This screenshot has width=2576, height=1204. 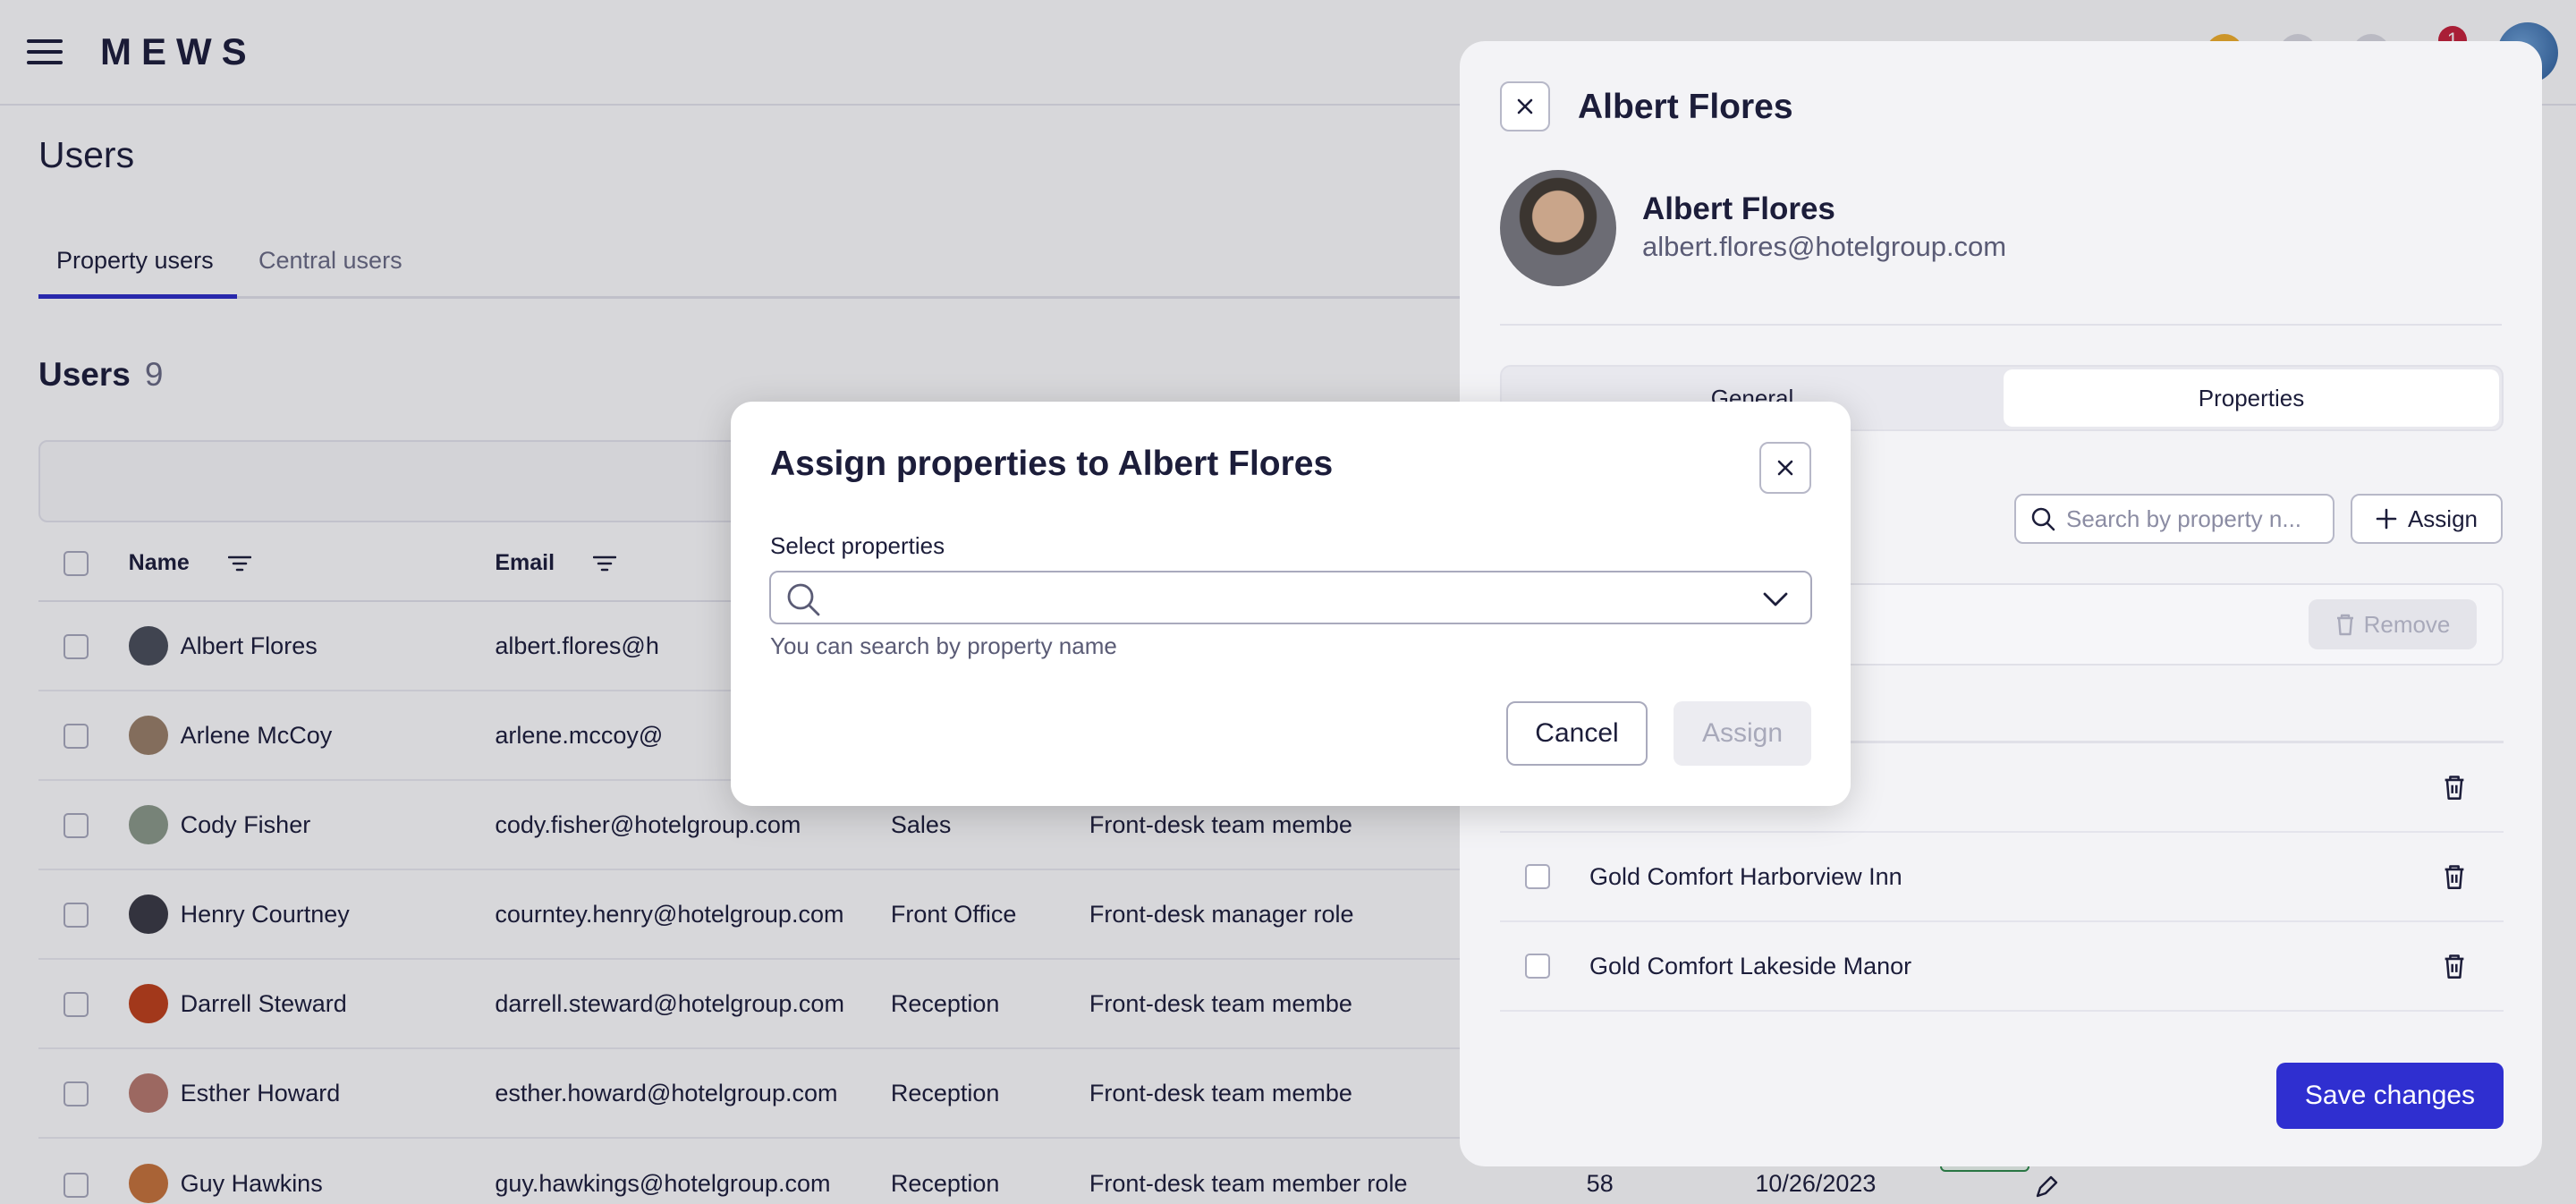 What do you see at coordinates (1558, 228) in the screenshot?
I see `user-avatar` at bounding box center [1558, 228].